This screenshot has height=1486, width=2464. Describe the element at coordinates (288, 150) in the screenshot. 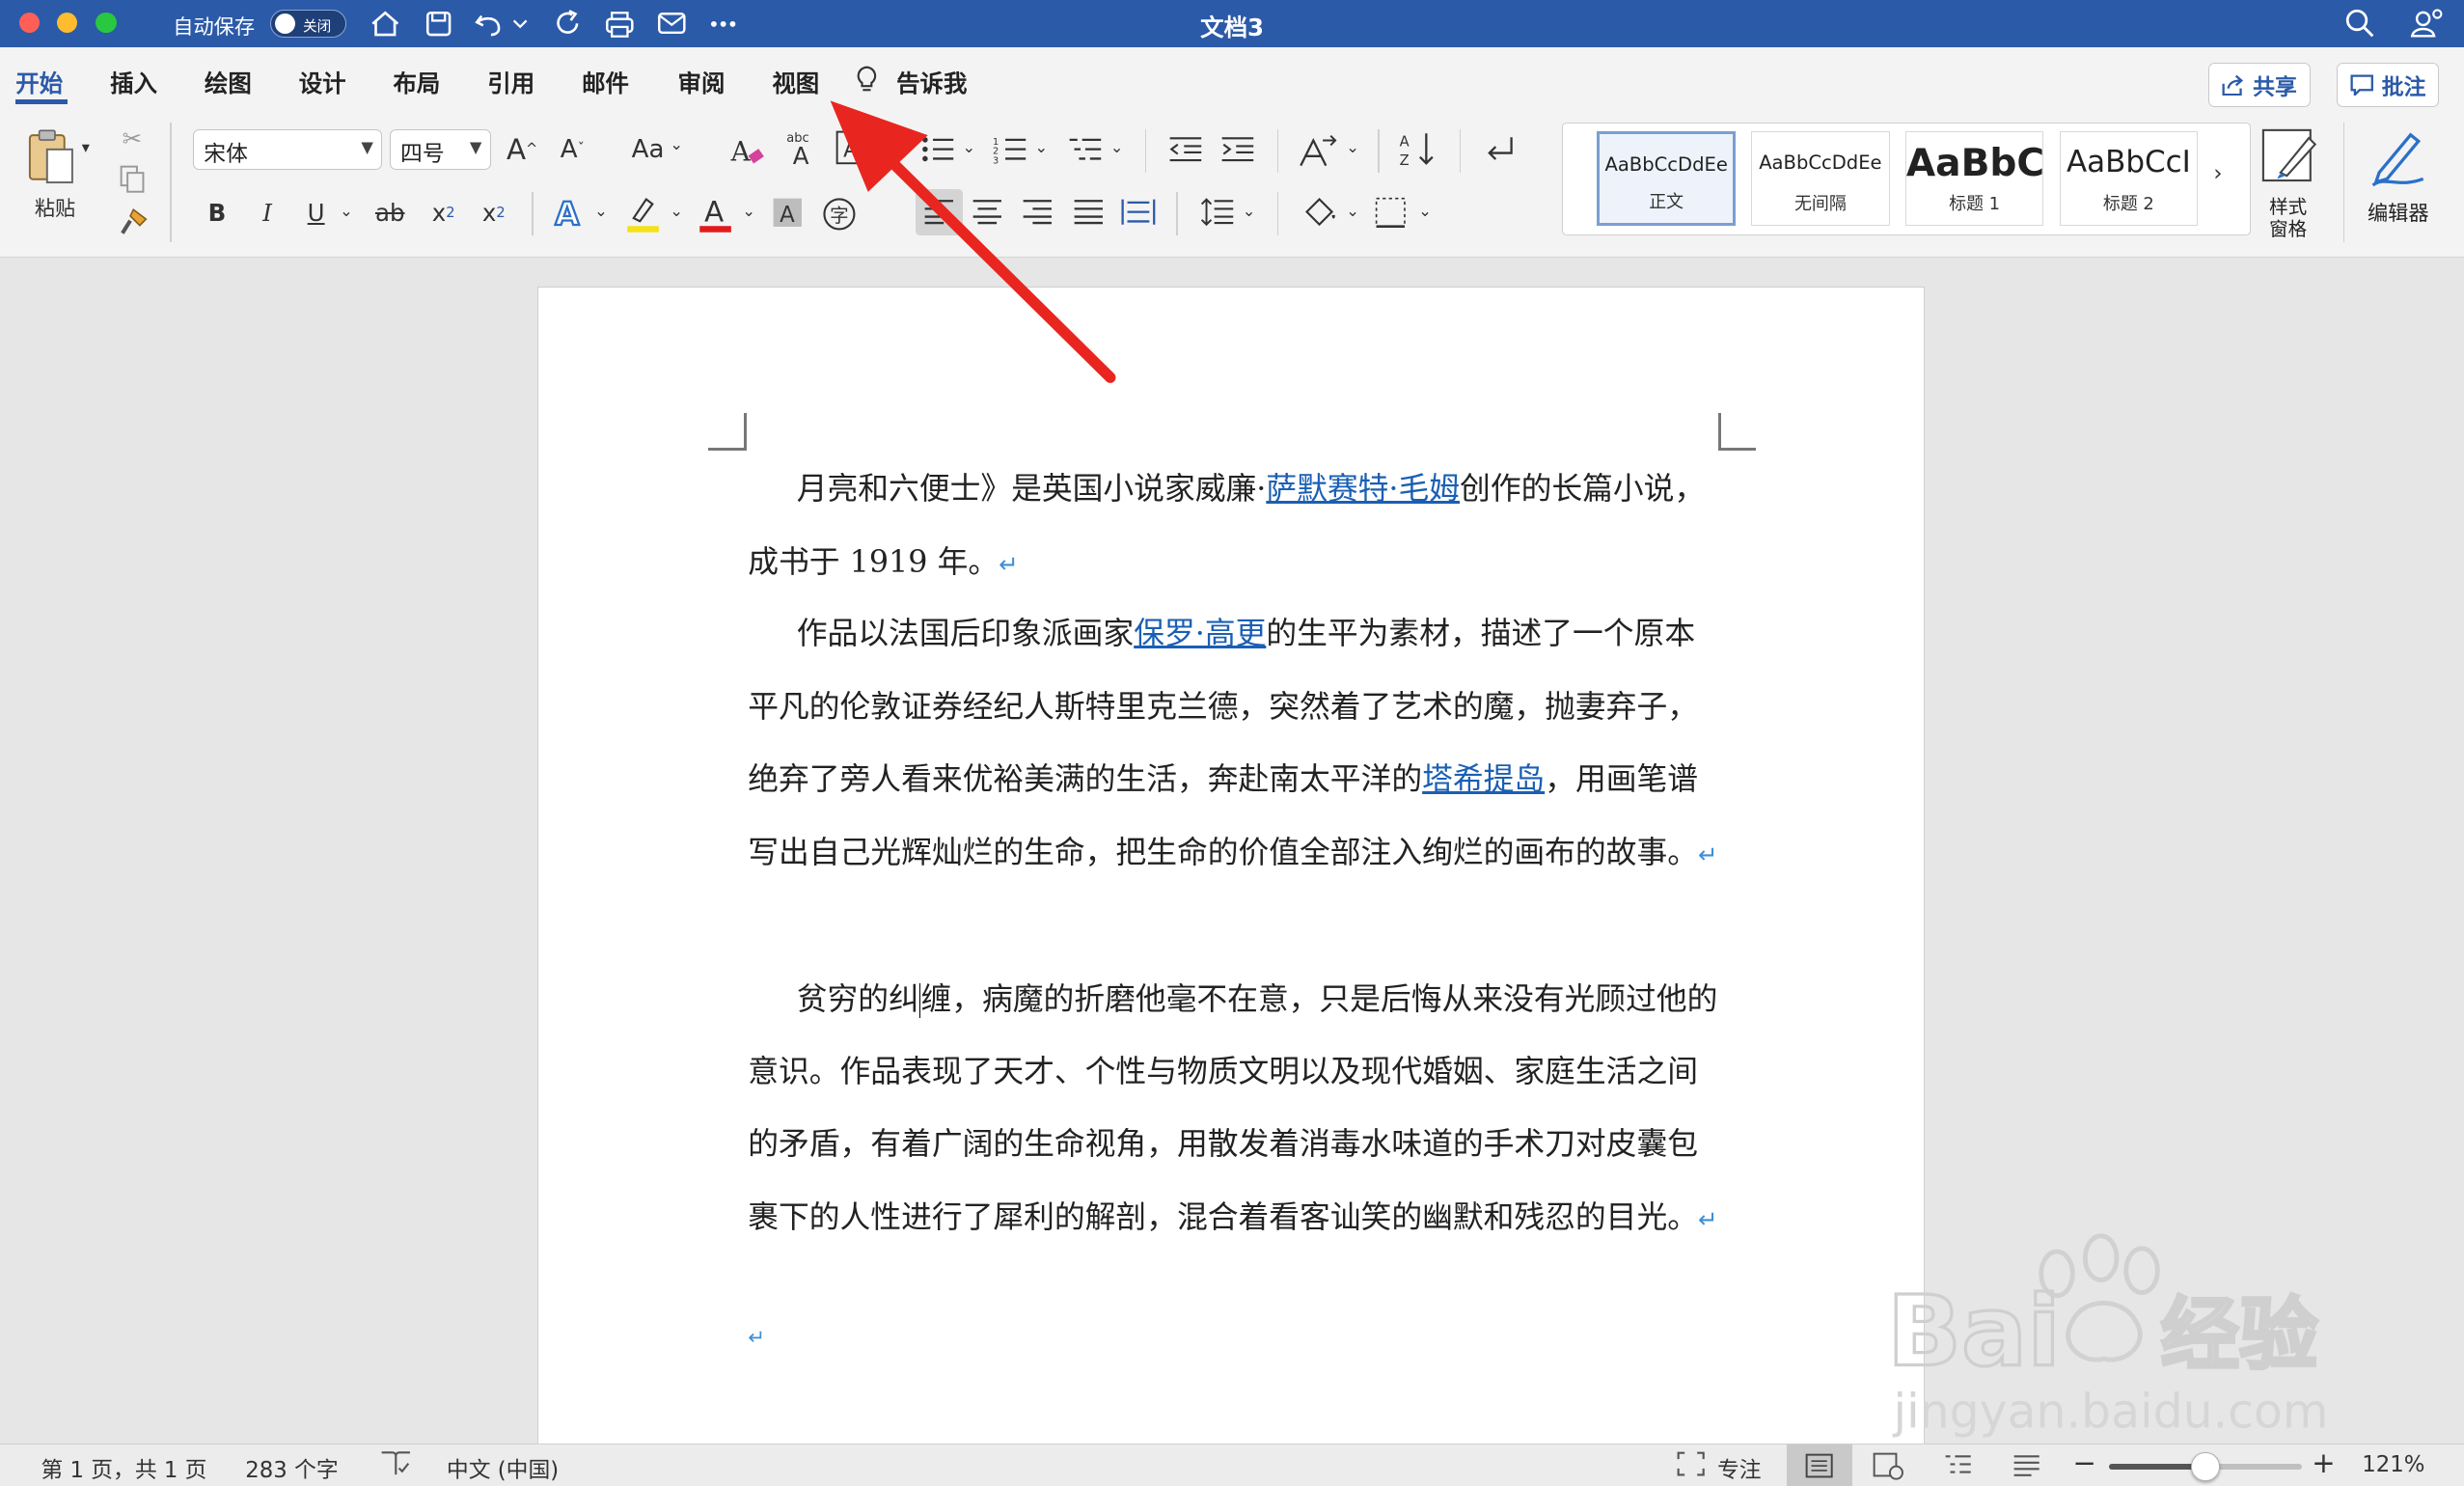

I see `font-name-select: 宋体 ▼` at that location.